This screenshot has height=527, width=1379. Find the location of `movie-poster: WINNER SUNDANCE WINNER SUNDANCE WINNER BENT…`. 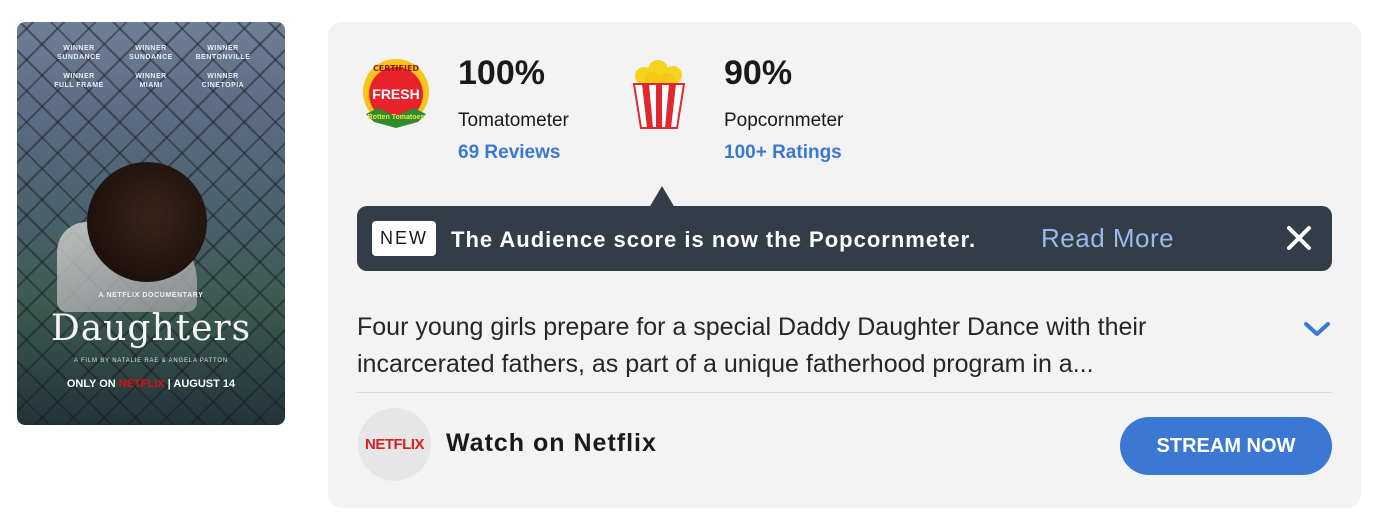

movie-poster: WINNER SUNDANCE WINNER SUNDANCE WINNER BENT… is located at coordinates (151, 223).